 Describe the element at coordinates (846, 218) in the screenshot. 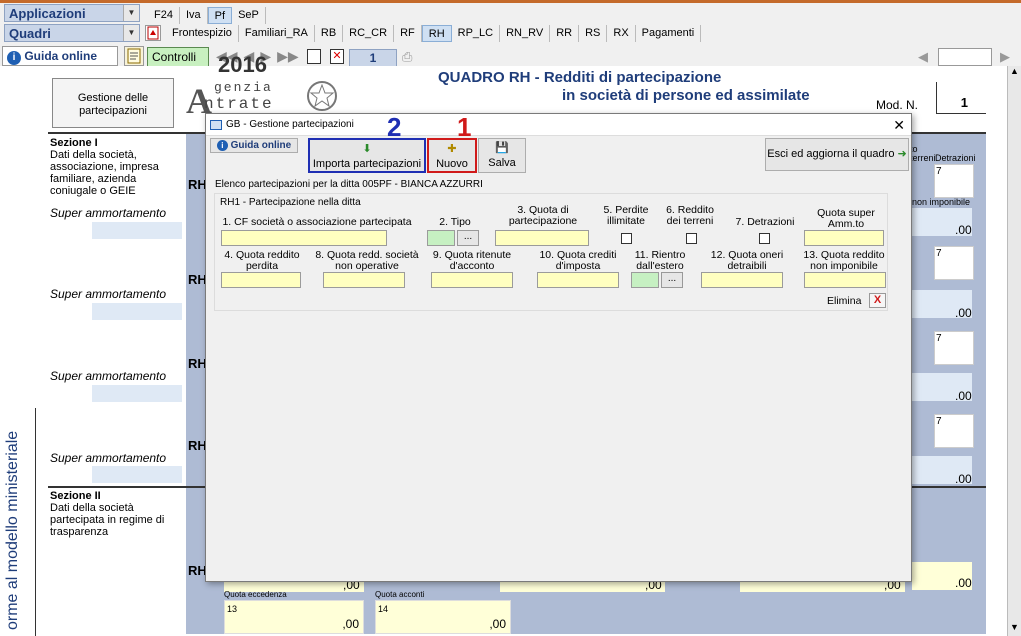

I see `quota-super-label: Quota super Amm.to` at that location.